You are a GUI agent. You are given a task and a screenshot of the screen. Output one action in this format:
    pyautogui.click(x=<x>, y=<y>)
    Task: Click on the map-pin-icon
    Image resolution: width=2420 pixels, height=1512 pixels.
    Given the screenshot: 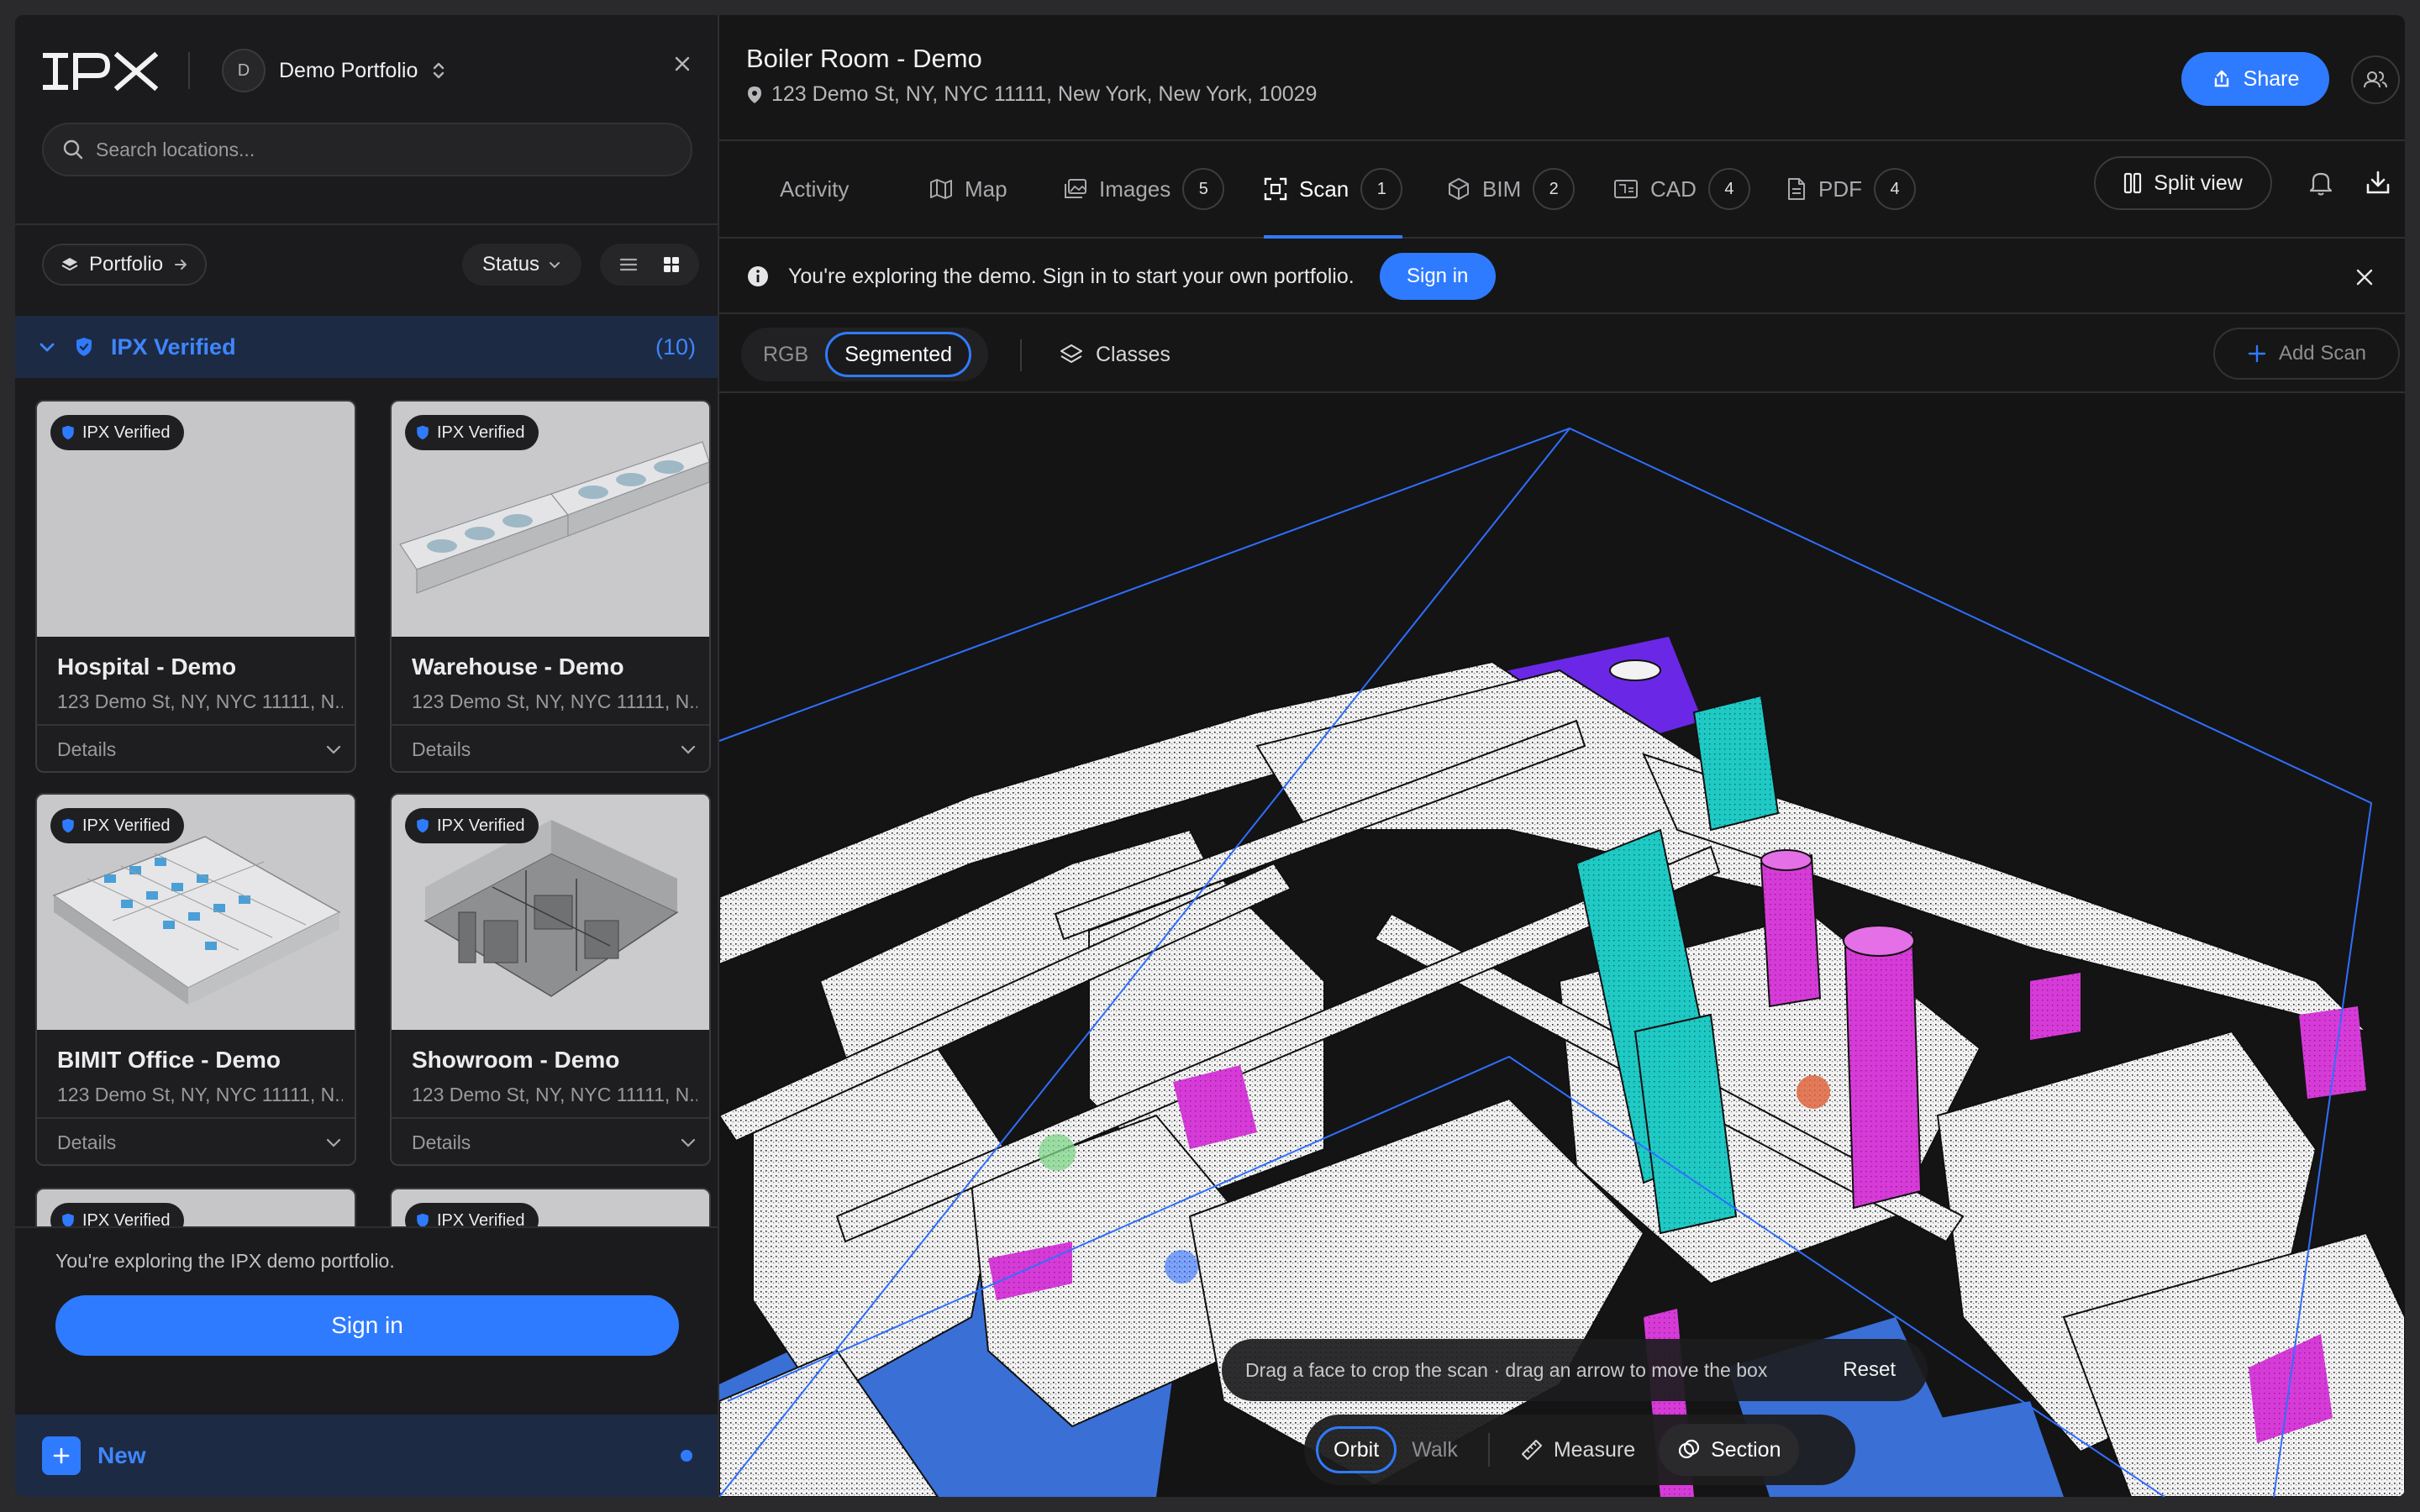 What is the action you would take?
    pyautogui.click(x=754, y=94)
    